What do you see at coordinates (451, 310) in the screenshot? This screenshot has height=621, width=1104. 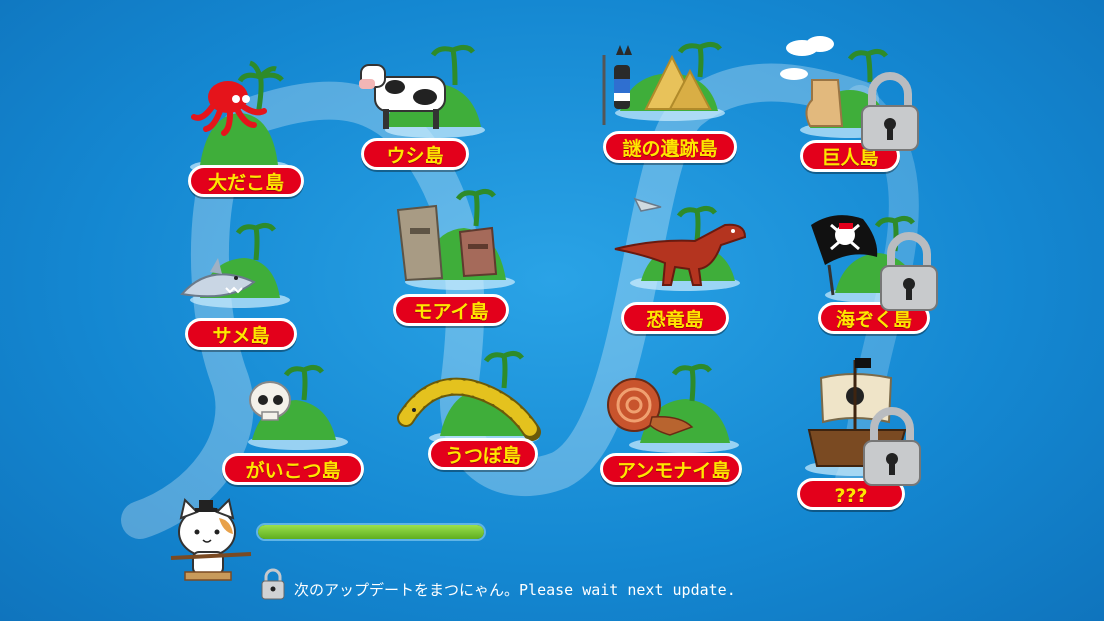 I see `island-label: モアイ島` at bounding box center [451, 310].